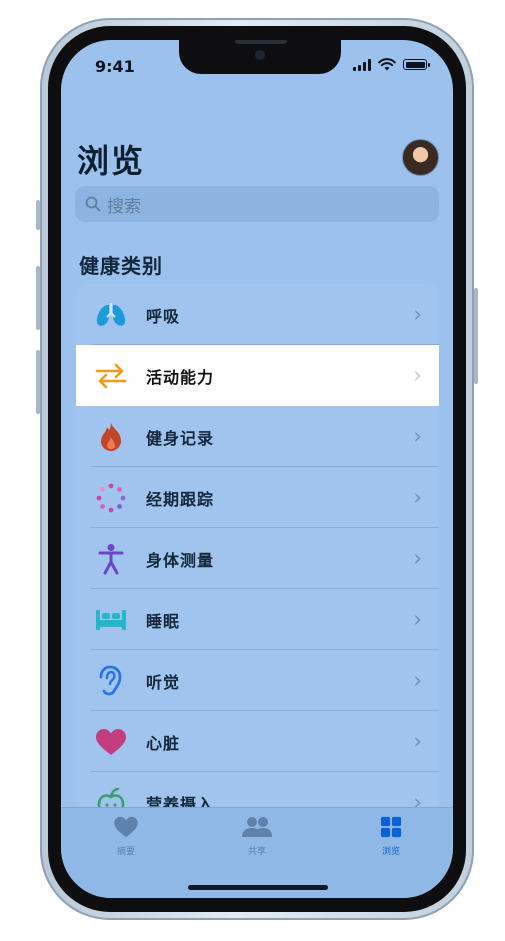  Describe the element at coordinates (163, 682) in the screenshot. I see `category-label: 听觉` at that location.